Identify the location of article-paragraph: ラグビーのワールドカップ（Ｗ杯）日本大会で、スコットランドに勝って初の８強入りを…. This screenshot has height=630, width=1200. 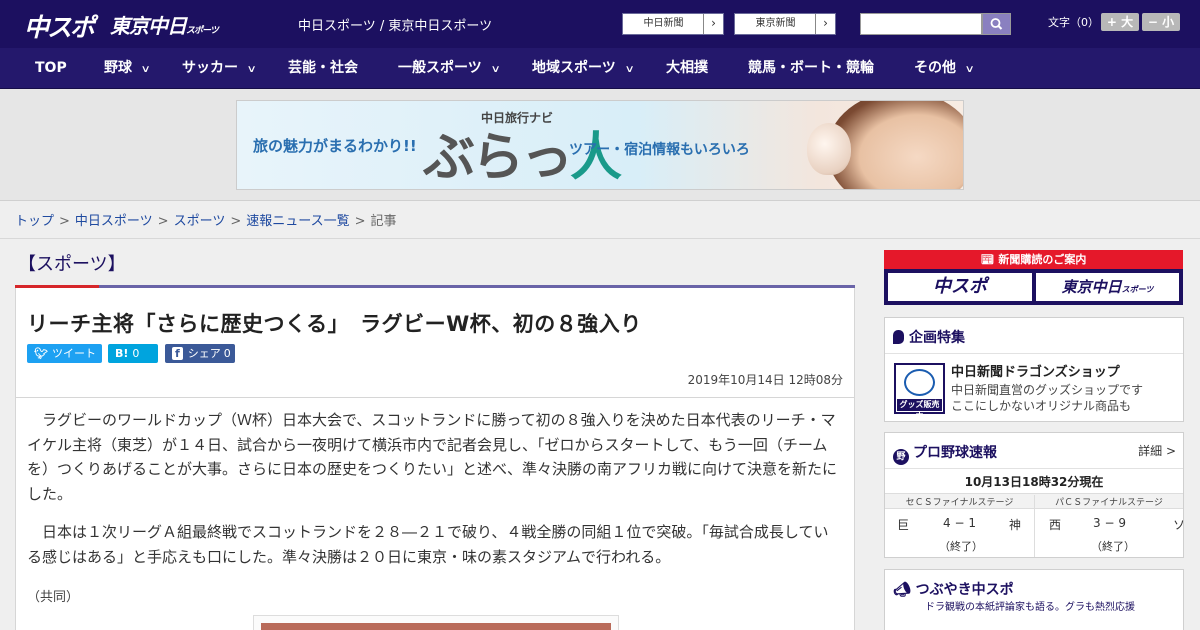
(432, 457).